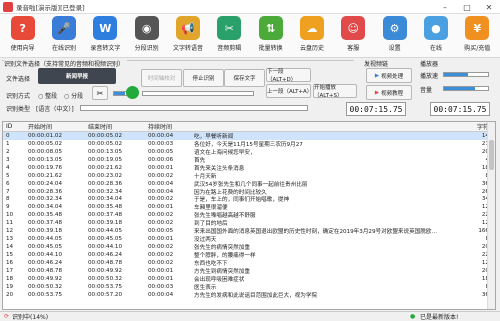 Image resolution: width=500 pixels, height=321 pixels. What do you see at coordinates (249, 223) in the screenshot?
I see `table-row: 11 00:00:37.48 00:00:39.18 00:00:02 到了目的地后 12` at bounding box center [249, 223].